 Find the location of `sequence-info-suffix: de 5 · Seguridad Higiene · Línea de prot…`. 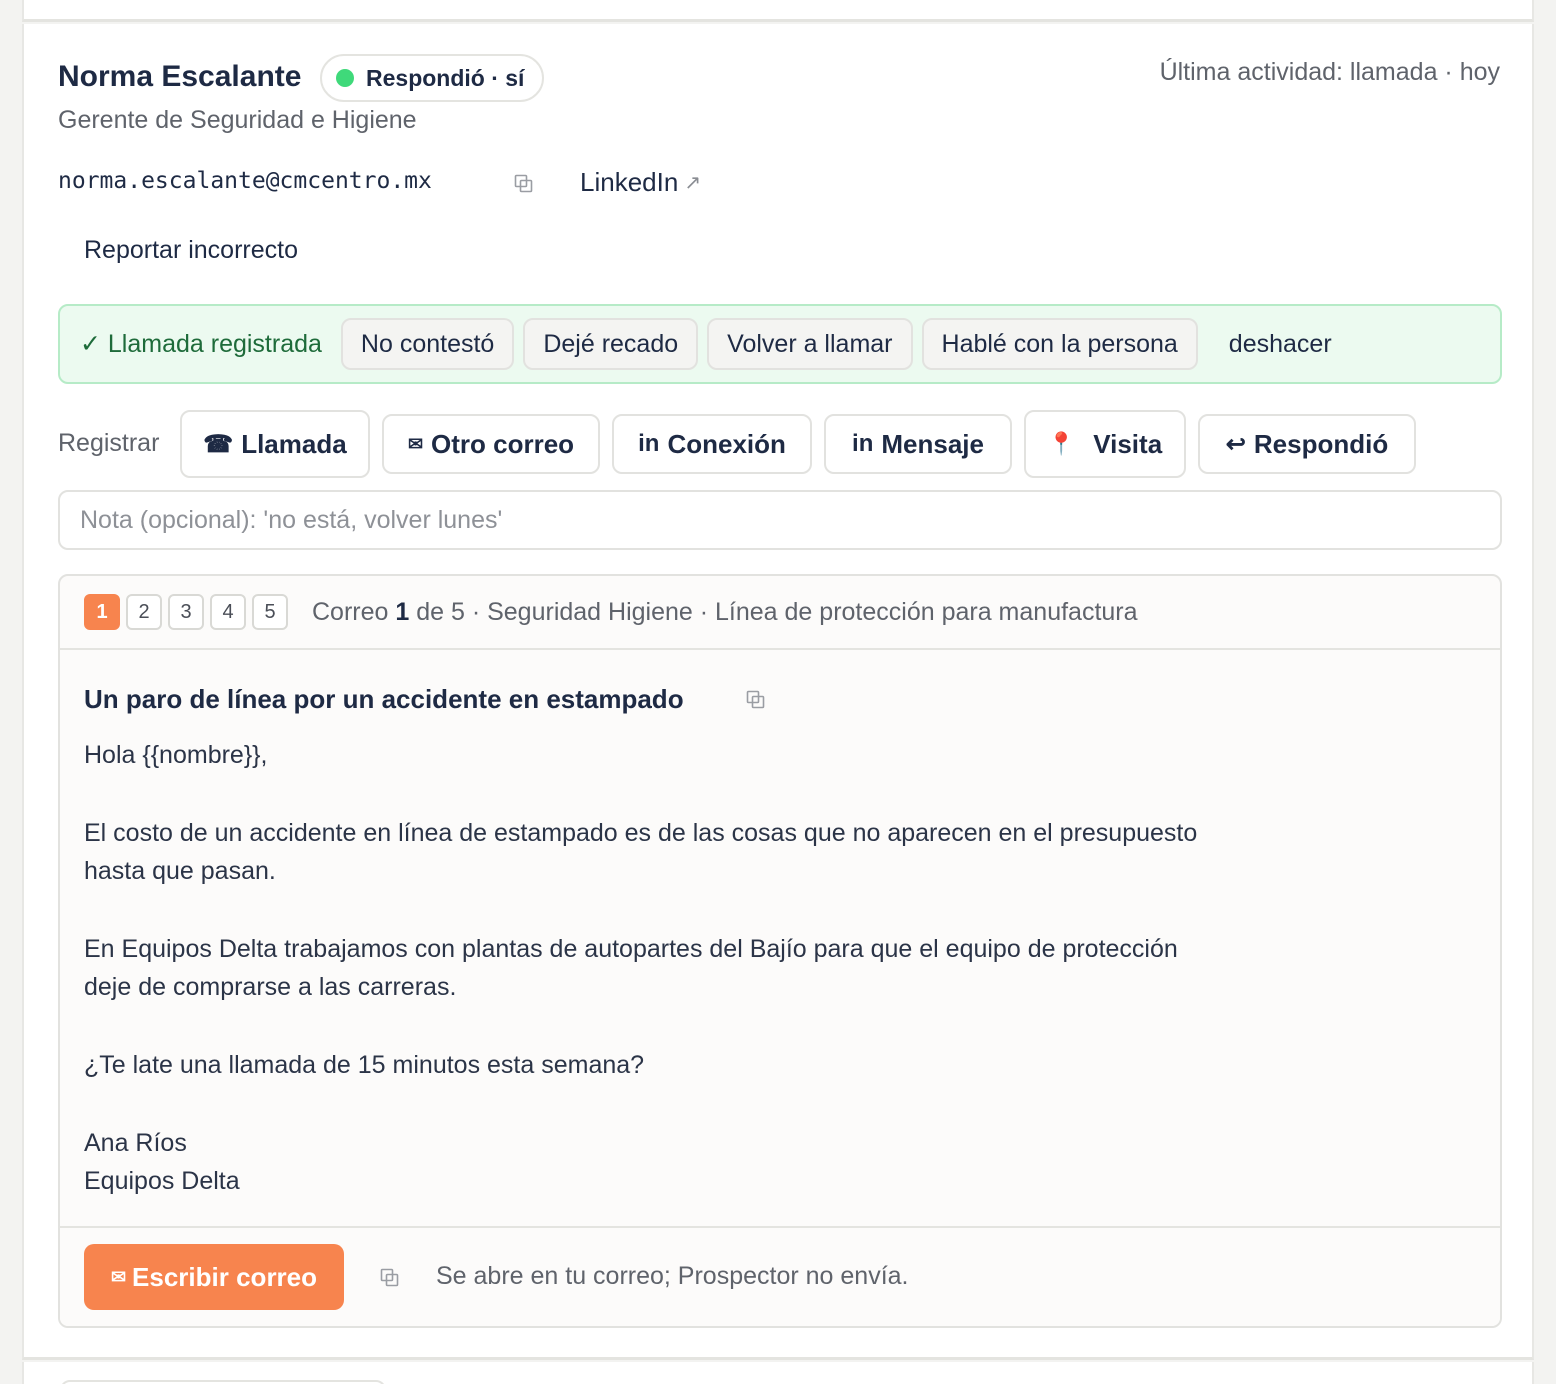

sequence-info-suffix: de 5 · Seguridad Higiene · Línea de prot… is located at coordinates (777, 611).